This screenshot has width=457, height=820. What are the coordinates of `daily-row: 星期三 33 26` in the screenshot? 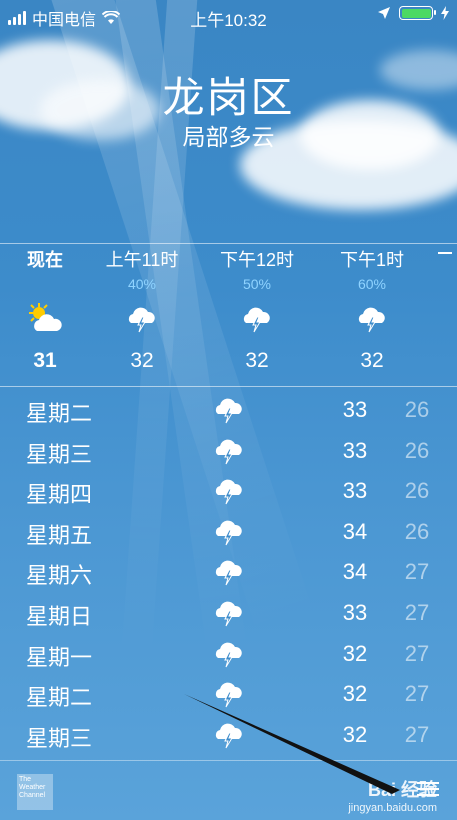 It's located at (228, 451).